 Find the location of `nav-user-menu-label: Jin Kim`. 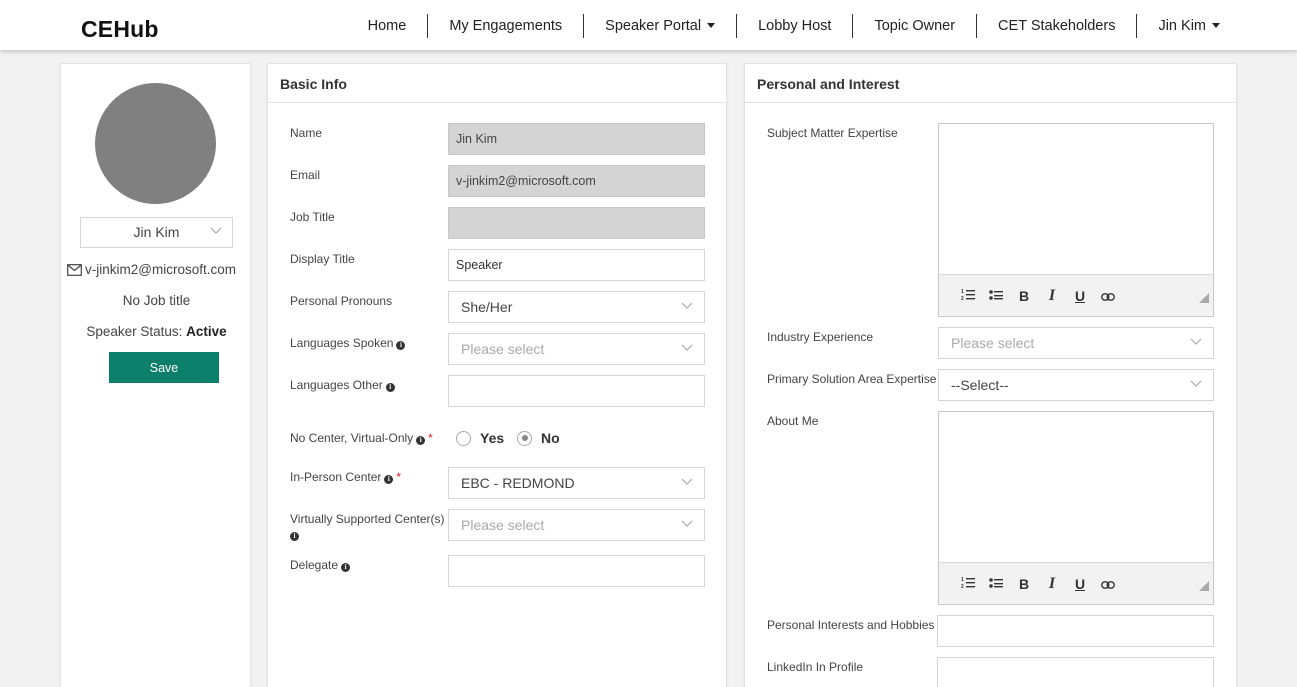

nav-user-menu-label: Jin Kim is located at coordinates (1182, 26).